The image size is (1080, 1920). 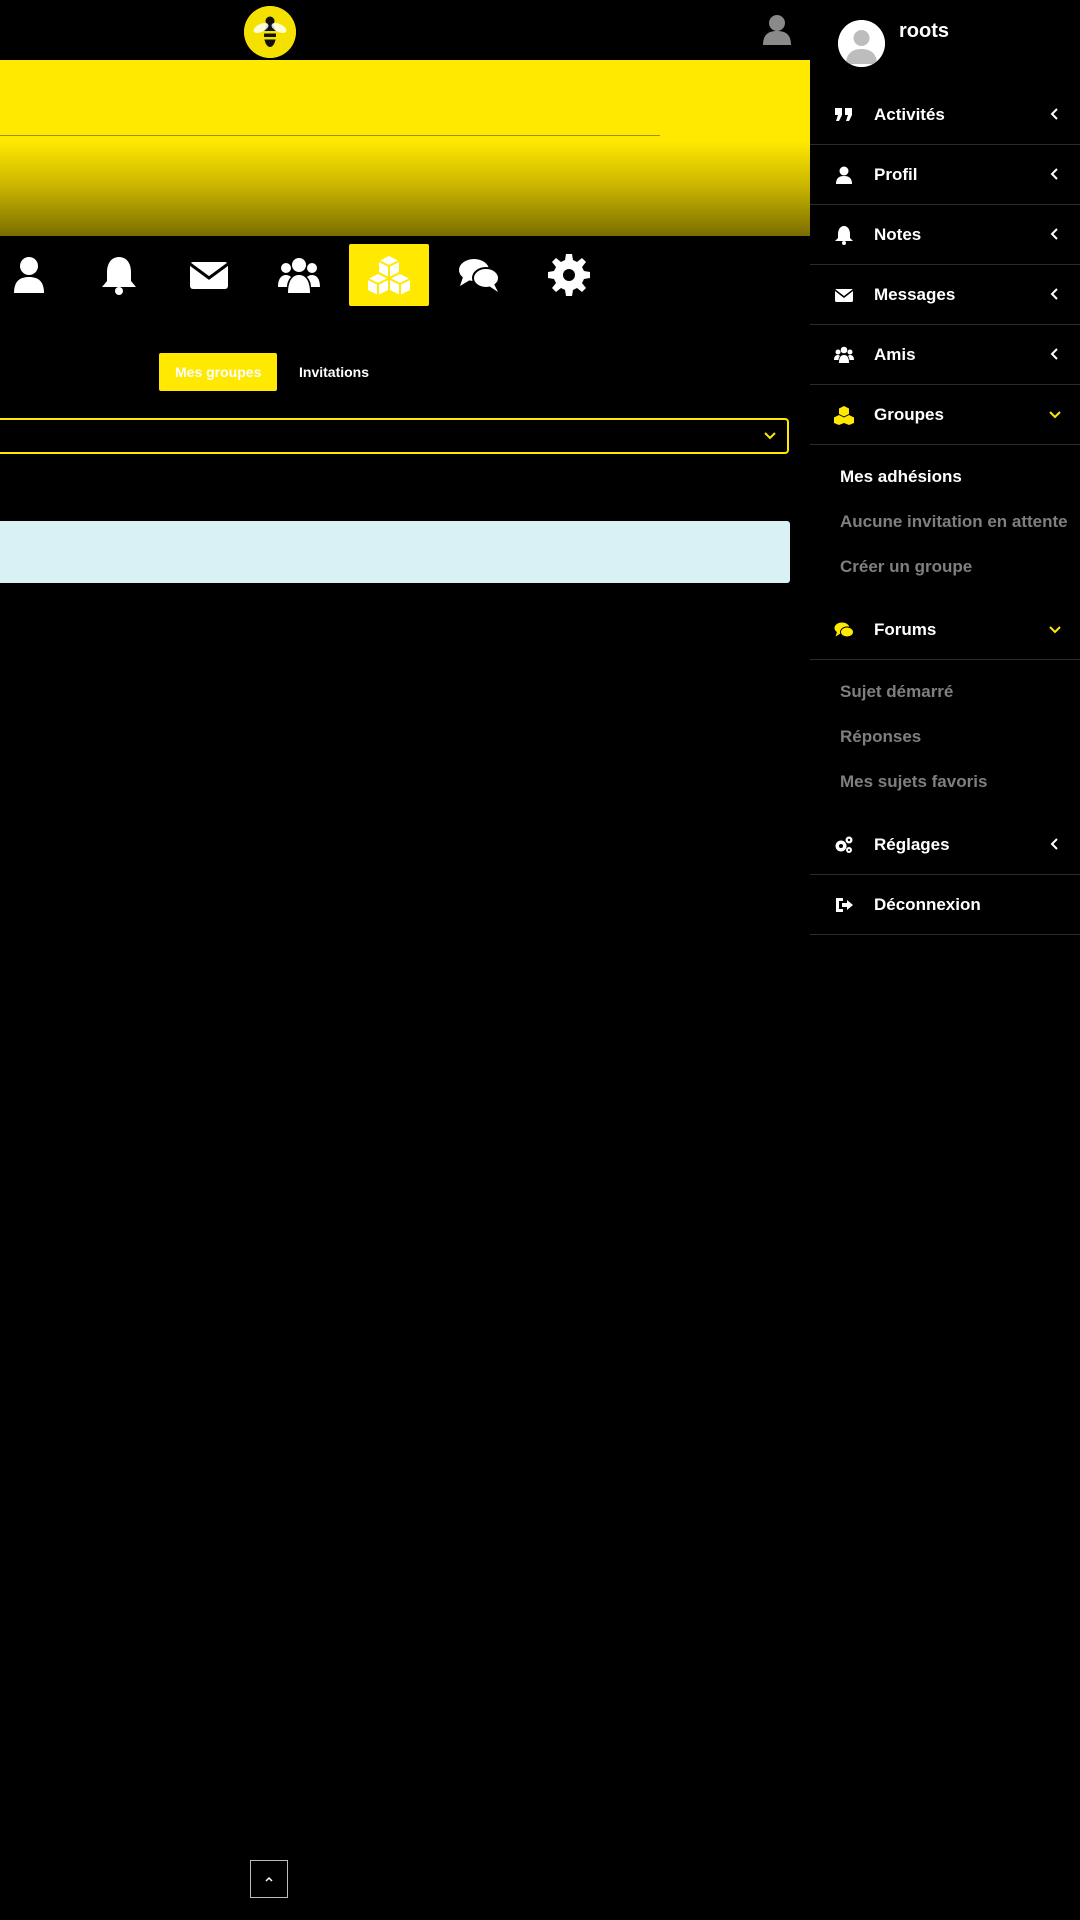 I want to click on menu-item-activites: Activités, so click(x=945, y=115).